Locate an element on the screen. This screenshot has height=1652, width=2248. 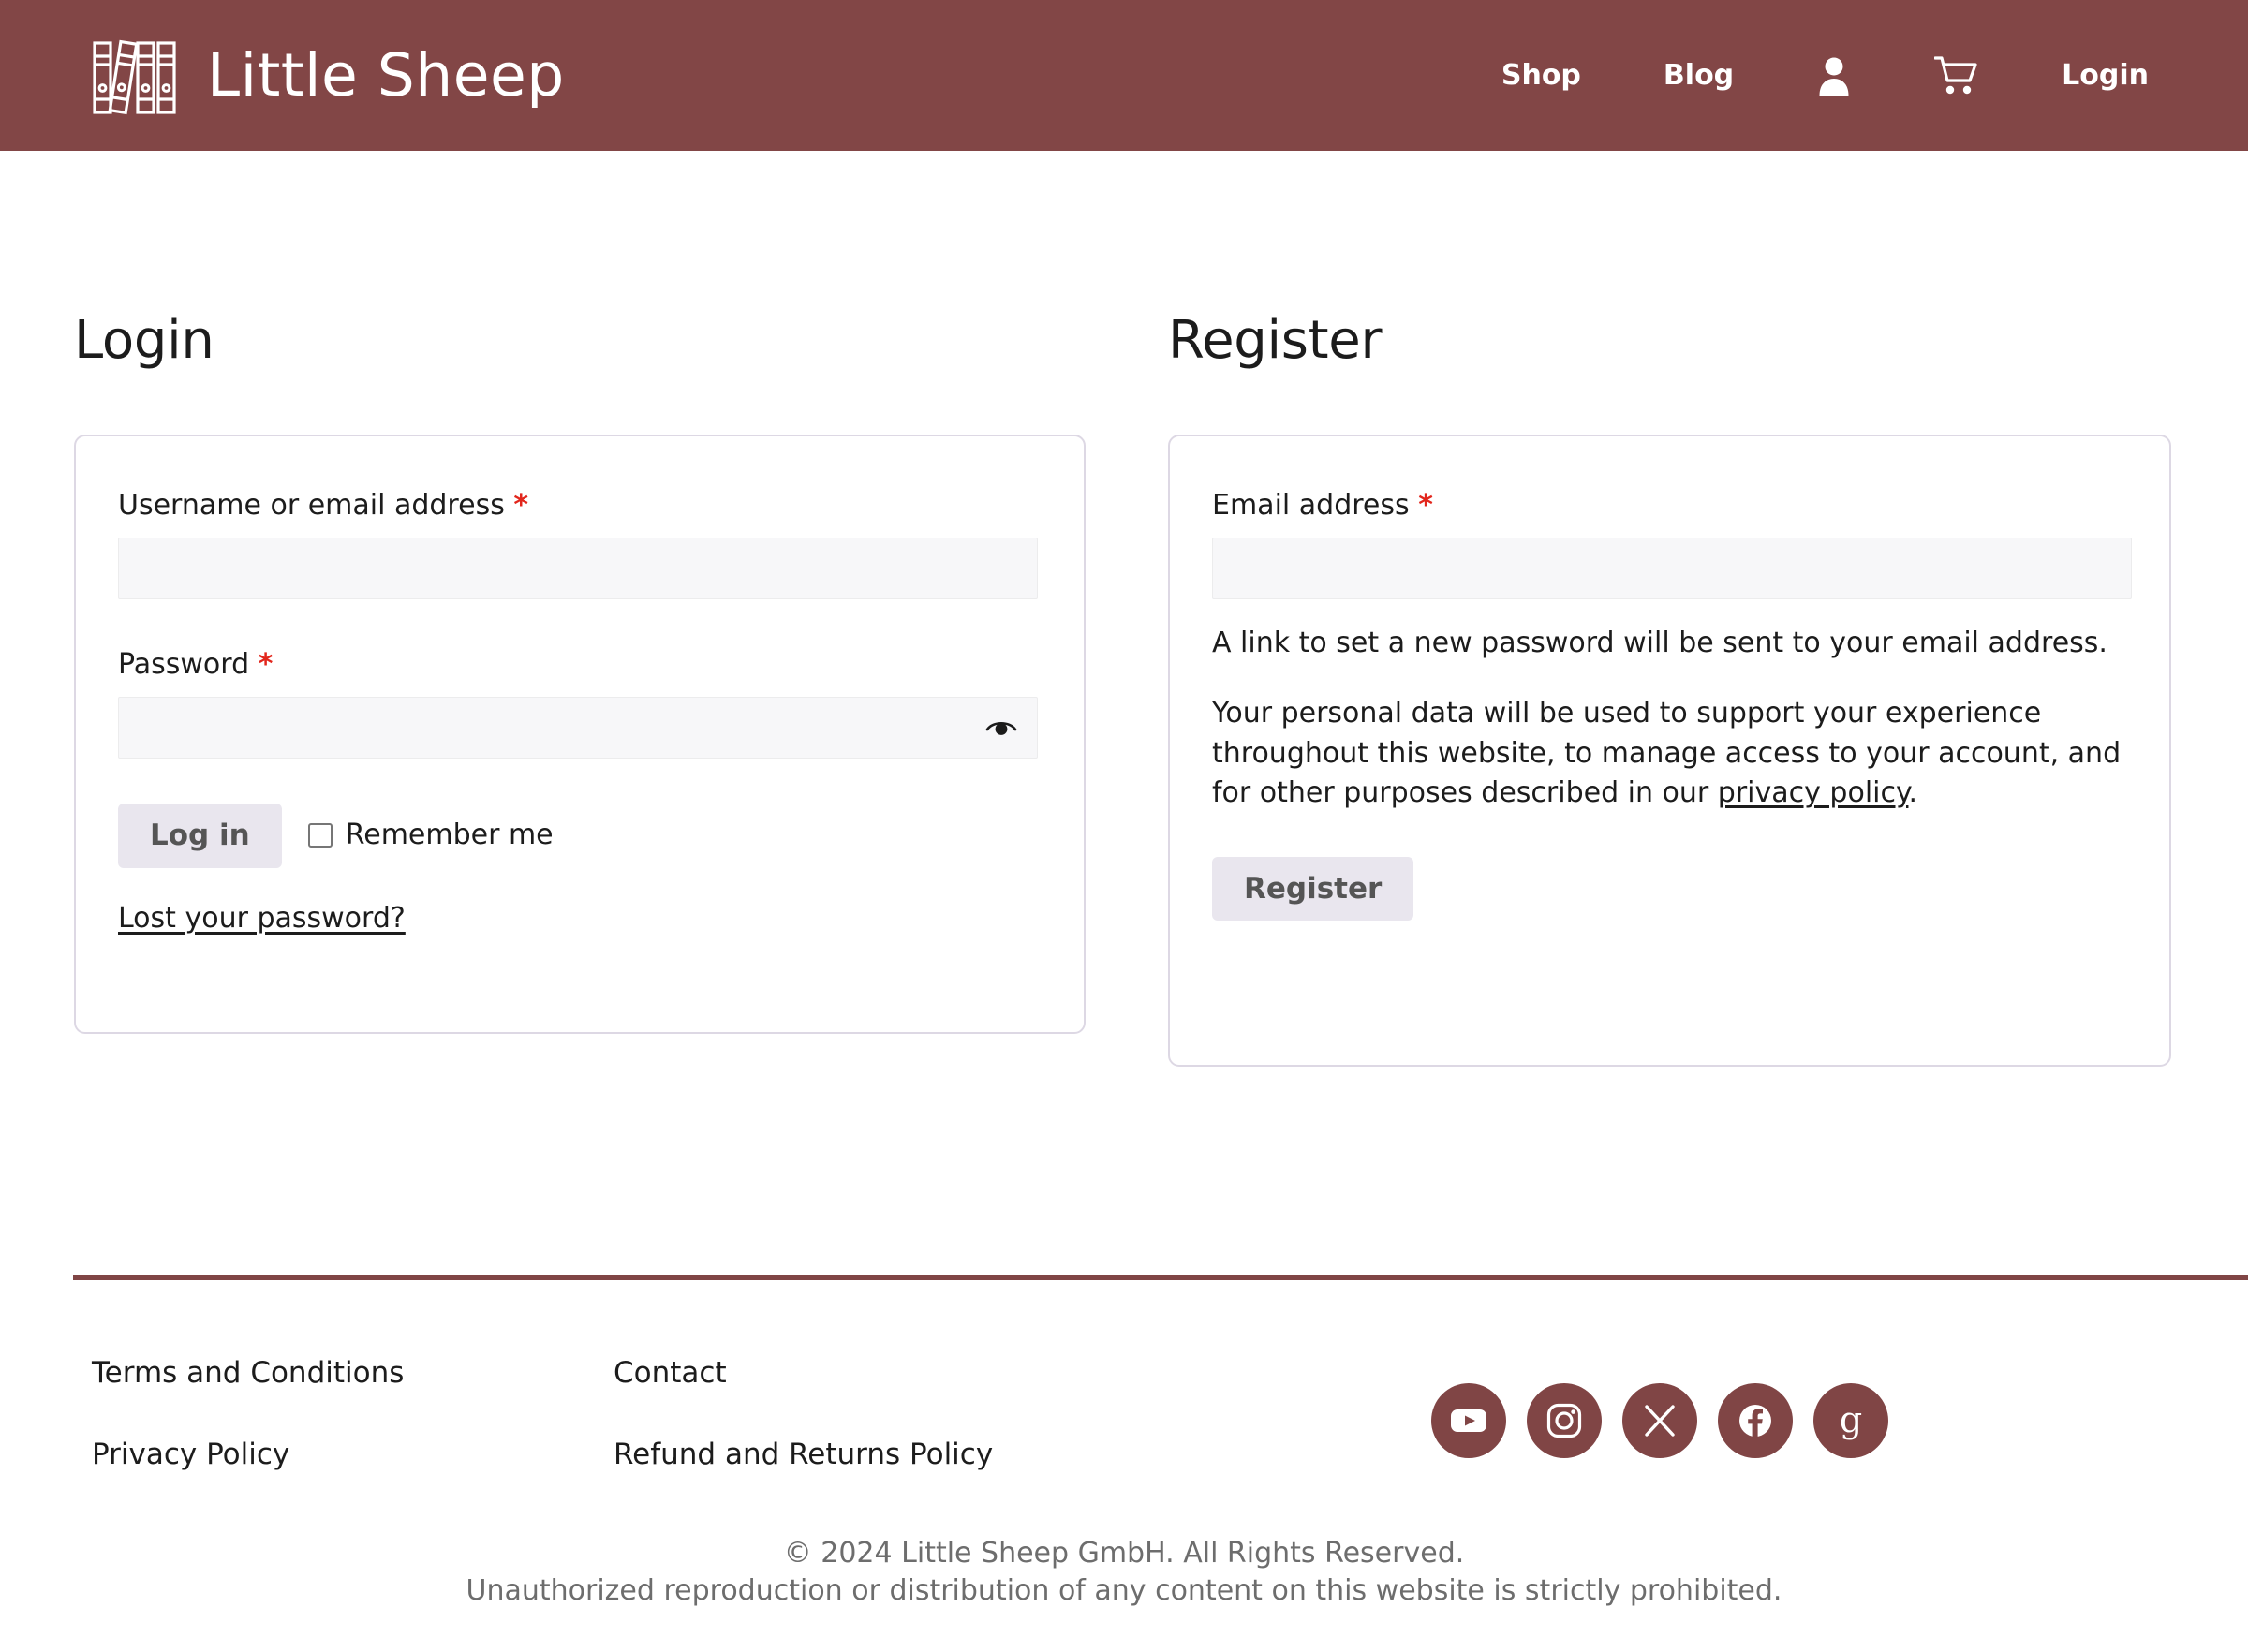
password-visibility-toggle is located at coordinates (1001, 727).